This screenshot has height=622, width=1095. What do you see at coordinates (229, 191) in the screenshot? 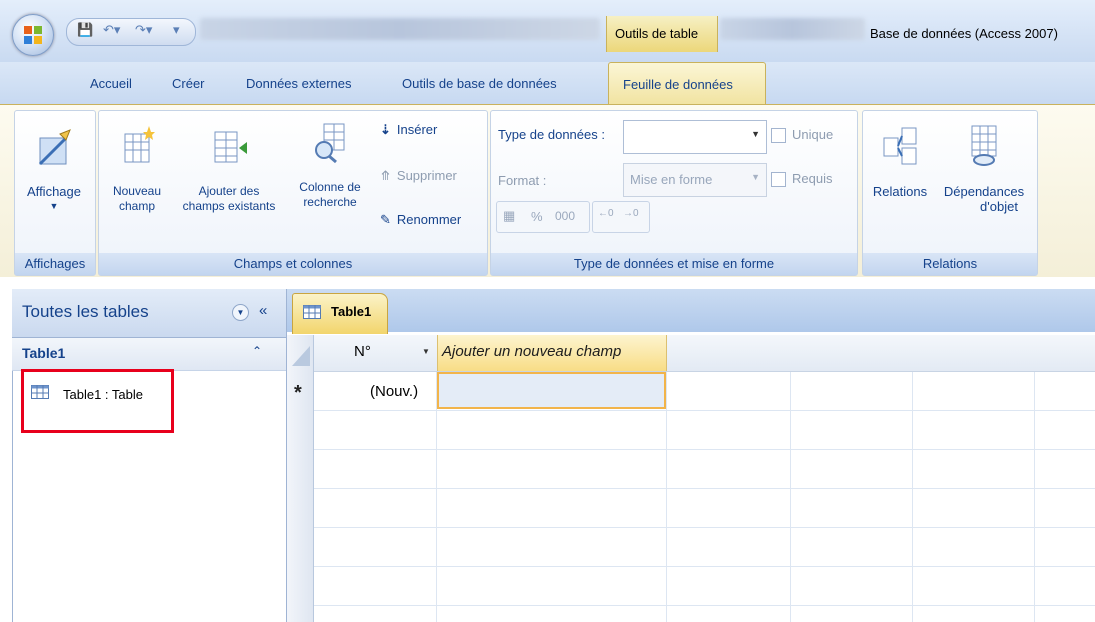
I see `add-existing-label-1: Ajouter des` at bounding box center [229, 191].